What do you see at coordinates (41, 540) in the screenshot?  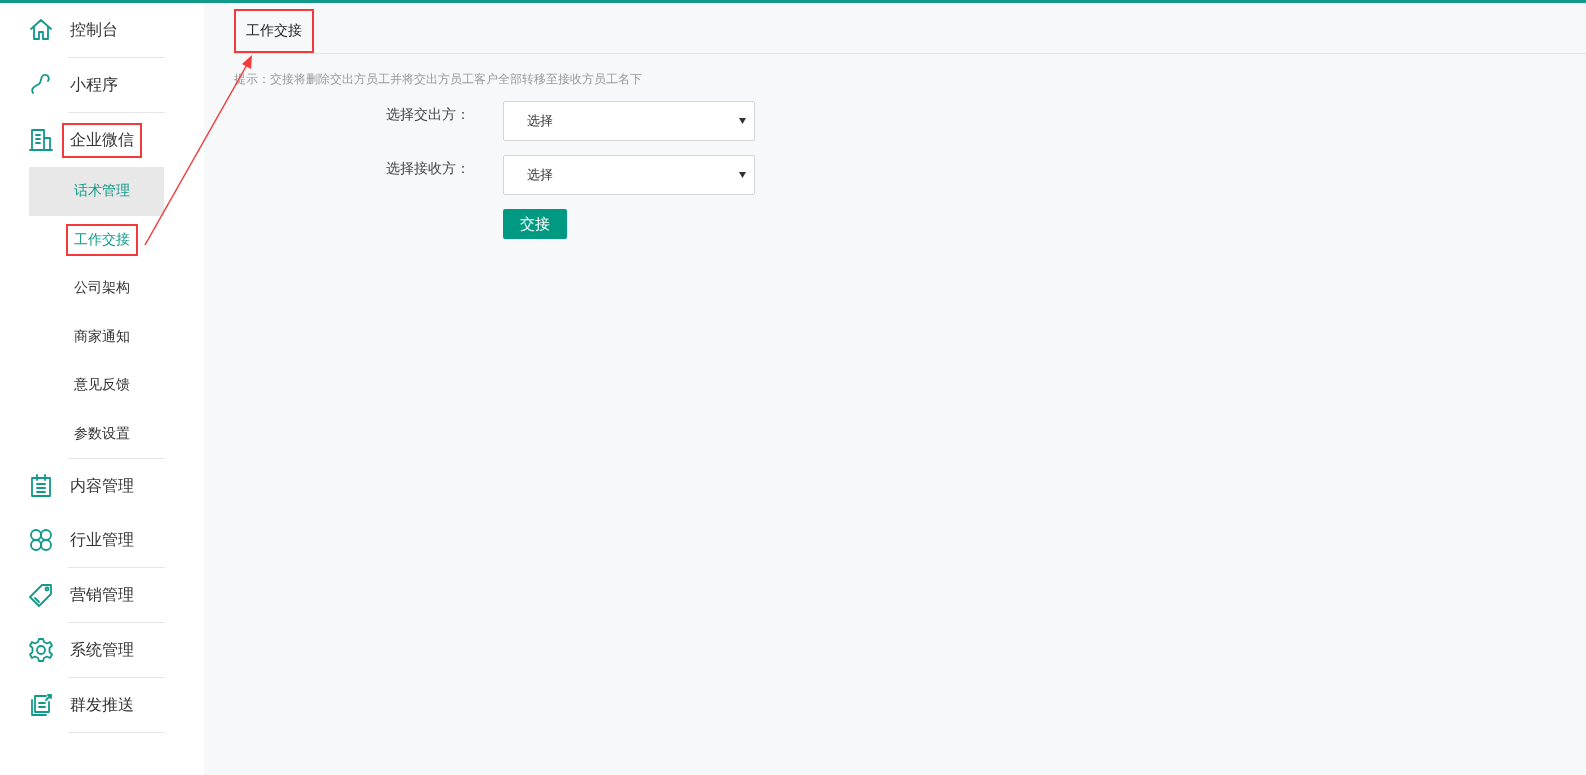 I see `clover-icon` at bounding box center [41, 540].